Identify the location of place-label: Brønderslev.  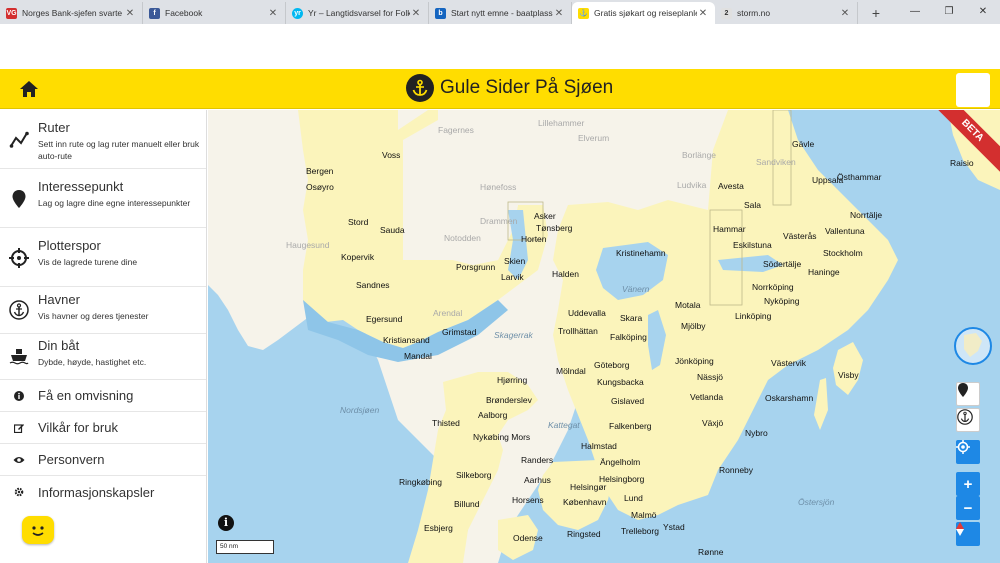
(509, 400).